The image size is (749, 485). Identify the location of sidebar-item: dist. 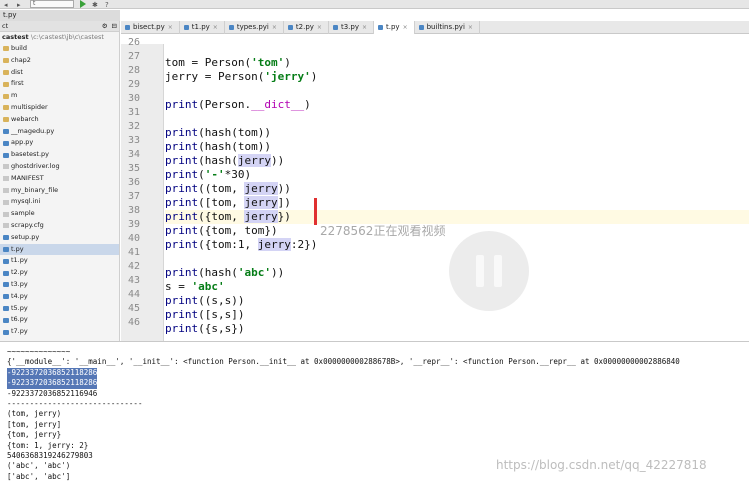
(59, 73).